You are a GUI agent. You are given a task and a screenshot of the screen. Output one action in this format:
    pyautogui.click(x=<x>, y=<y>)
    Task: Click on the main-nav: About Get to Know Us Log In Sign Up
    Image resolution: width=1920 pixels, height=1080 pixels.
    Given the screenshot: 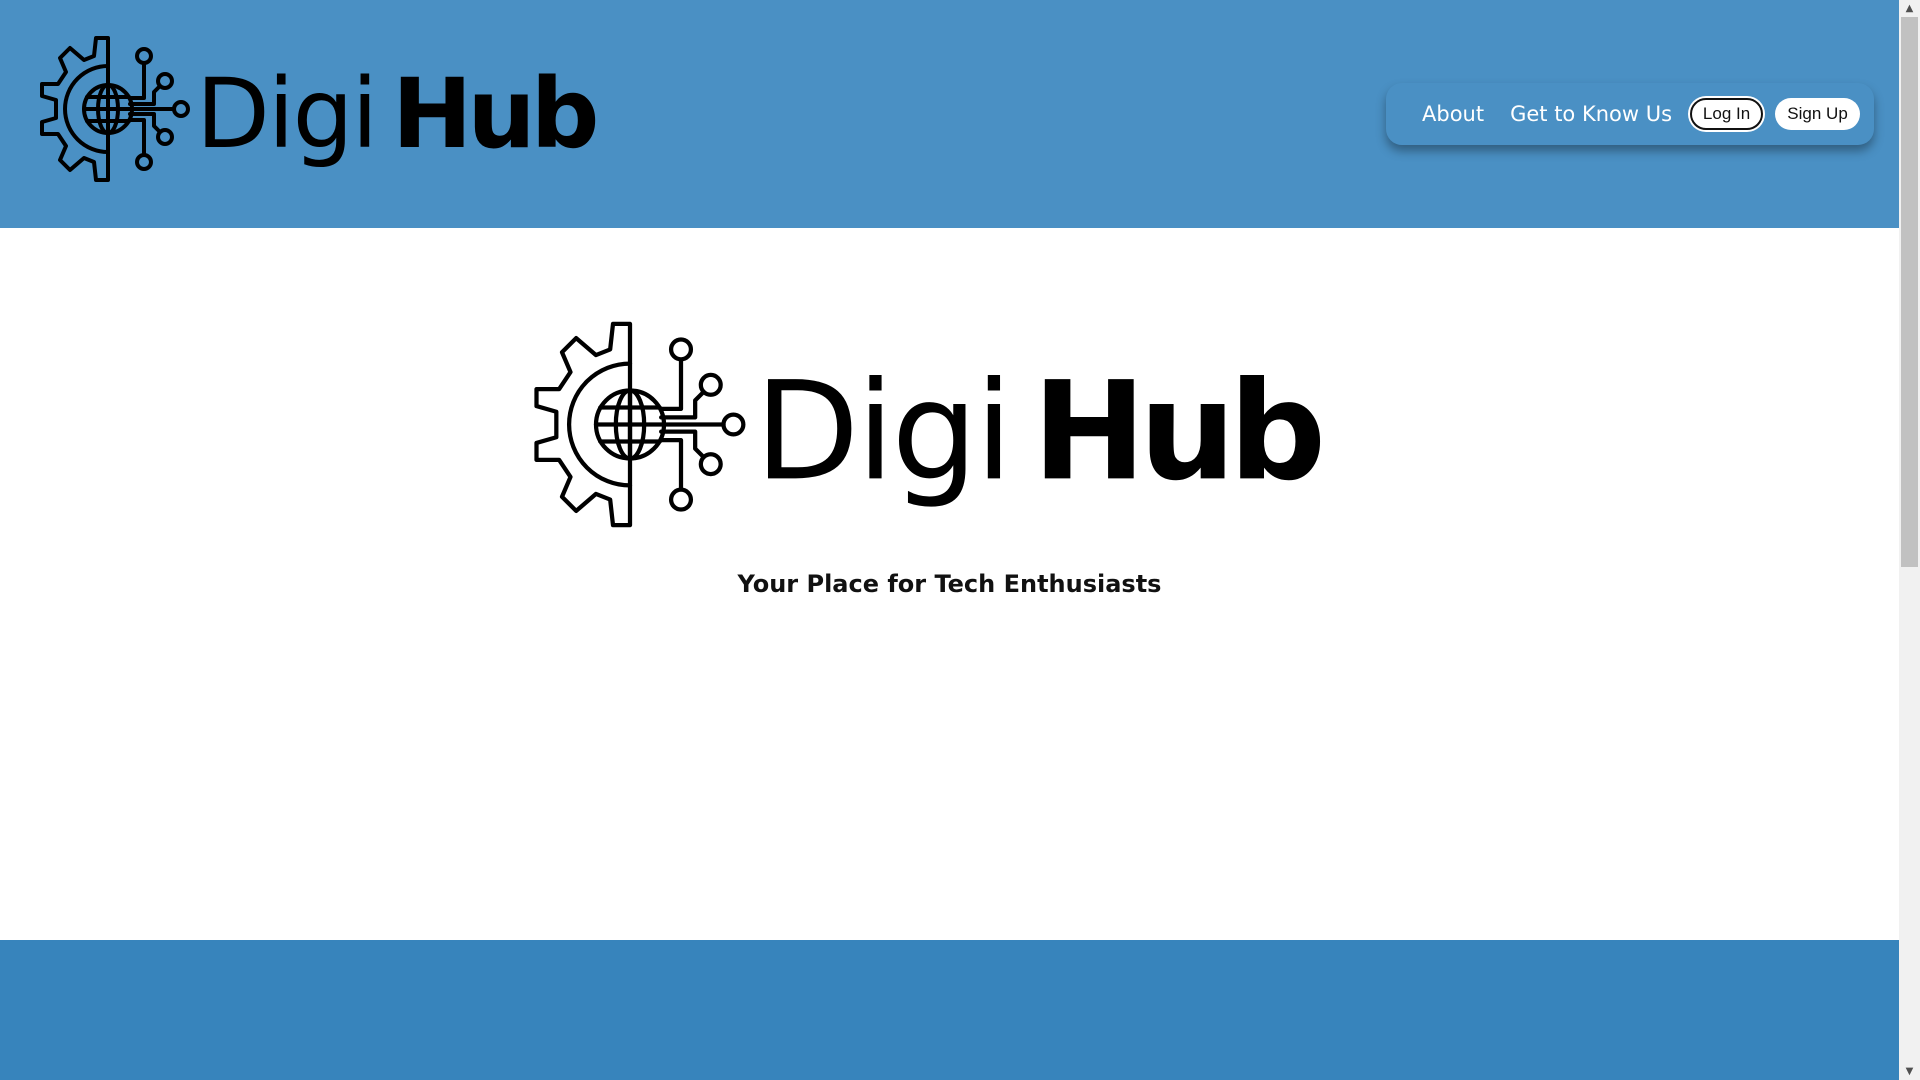 What is the action you would take?
    pyautogui.click(x=1630, y=114)
    